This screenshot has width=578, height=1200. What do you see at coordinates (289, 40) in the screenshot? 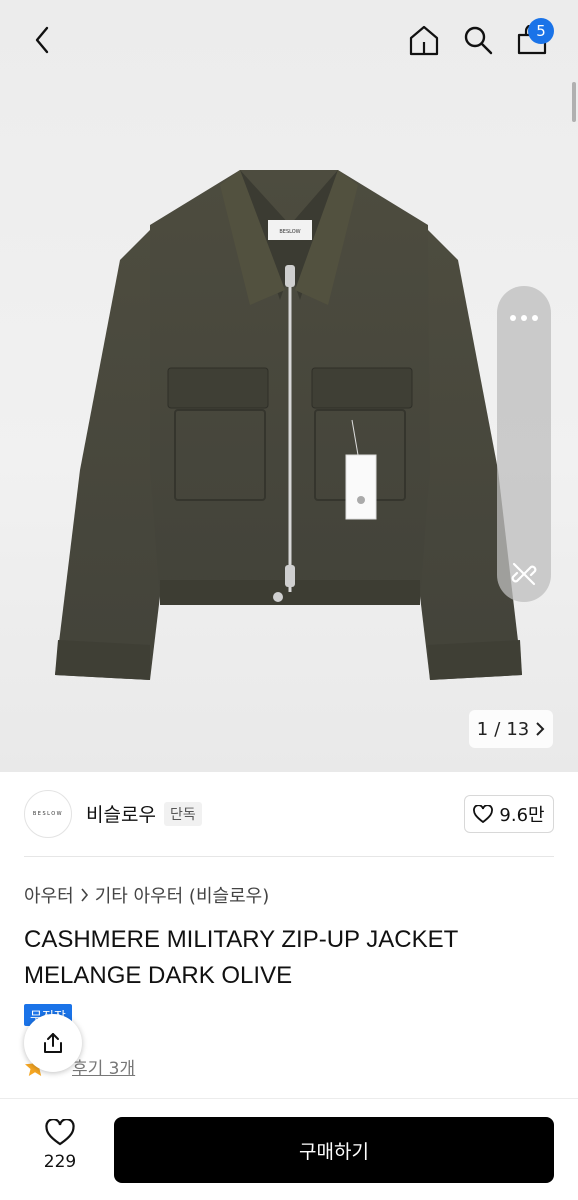
I see `top-navigation-bar: 5` at bounding box center [289, 40].